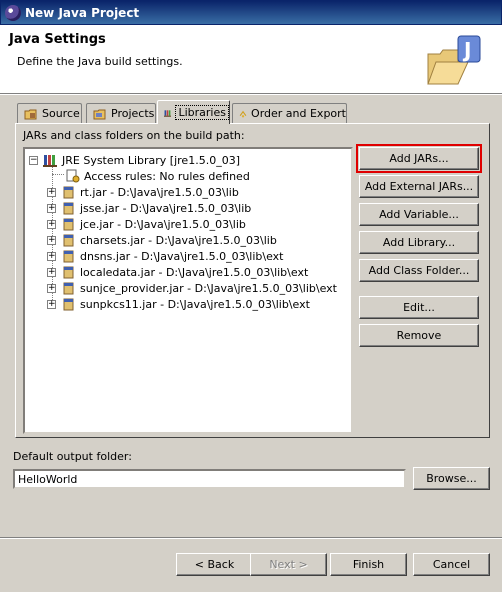 The width and height of the screenshot is (502, 592). What do you see at coordinates (288, 564) in the screenshot?
I see `next-button: Next >` at bounding box center [288, 564].